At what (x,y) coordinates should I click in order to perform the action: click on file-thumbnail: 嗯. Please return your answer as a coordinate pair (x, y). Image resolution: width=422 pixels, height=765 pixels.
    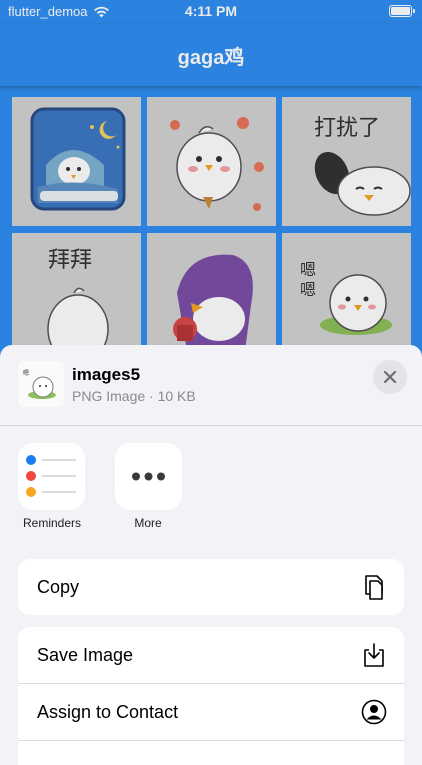
    Looking at the image, I should click on (41, 384).